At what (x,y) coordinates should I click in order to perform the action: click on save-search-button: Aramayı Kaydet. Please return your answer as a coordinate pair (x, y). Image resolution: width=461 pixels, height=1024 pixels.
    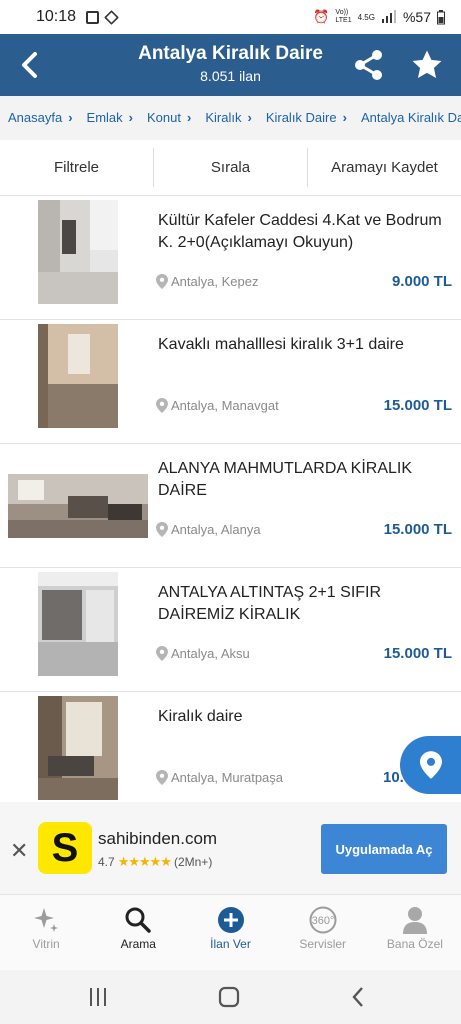
    Looking at the image, I should click on (384, 167).